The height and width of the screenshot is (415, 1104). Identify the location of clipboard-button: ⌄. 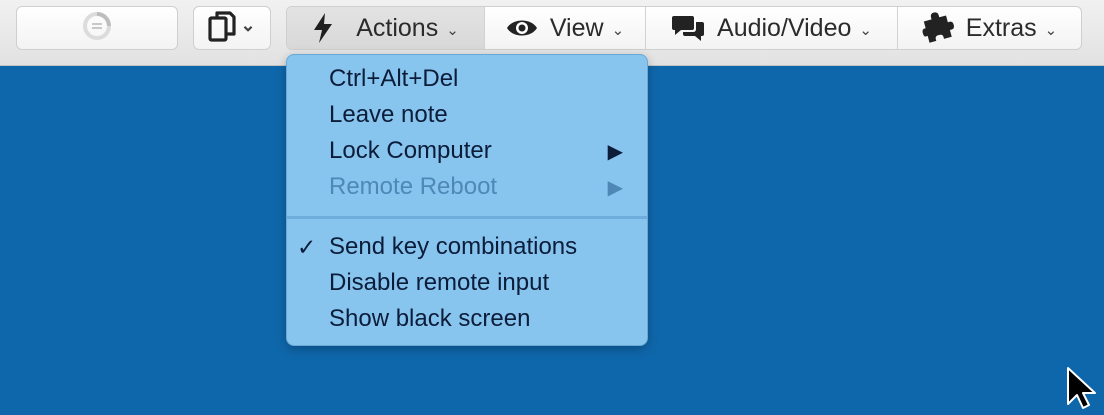
(232, 28).